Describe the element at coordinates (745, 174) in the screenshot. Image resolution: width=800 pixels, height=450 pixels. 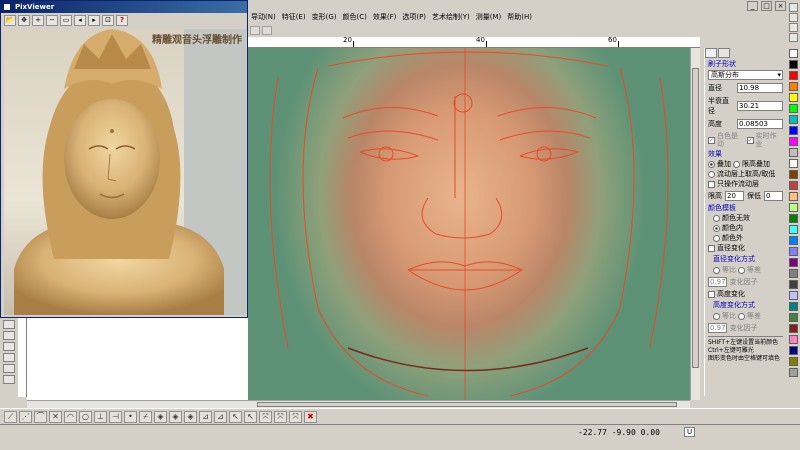
I see `effect-option: 流动层上取高/取低` at that location.